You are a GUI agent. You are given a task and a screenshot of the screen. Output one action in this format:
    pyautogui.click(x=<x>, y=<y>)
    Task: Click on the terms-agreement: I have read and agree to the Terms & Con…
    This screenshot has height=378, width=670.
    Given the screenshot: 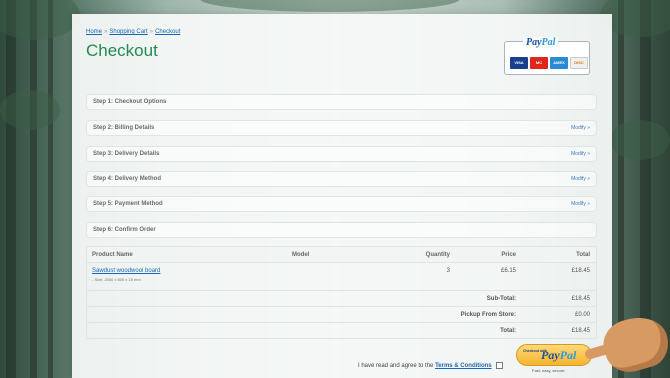 What is the action you would take?
    pyautogui.click(x=431, y=366)
    